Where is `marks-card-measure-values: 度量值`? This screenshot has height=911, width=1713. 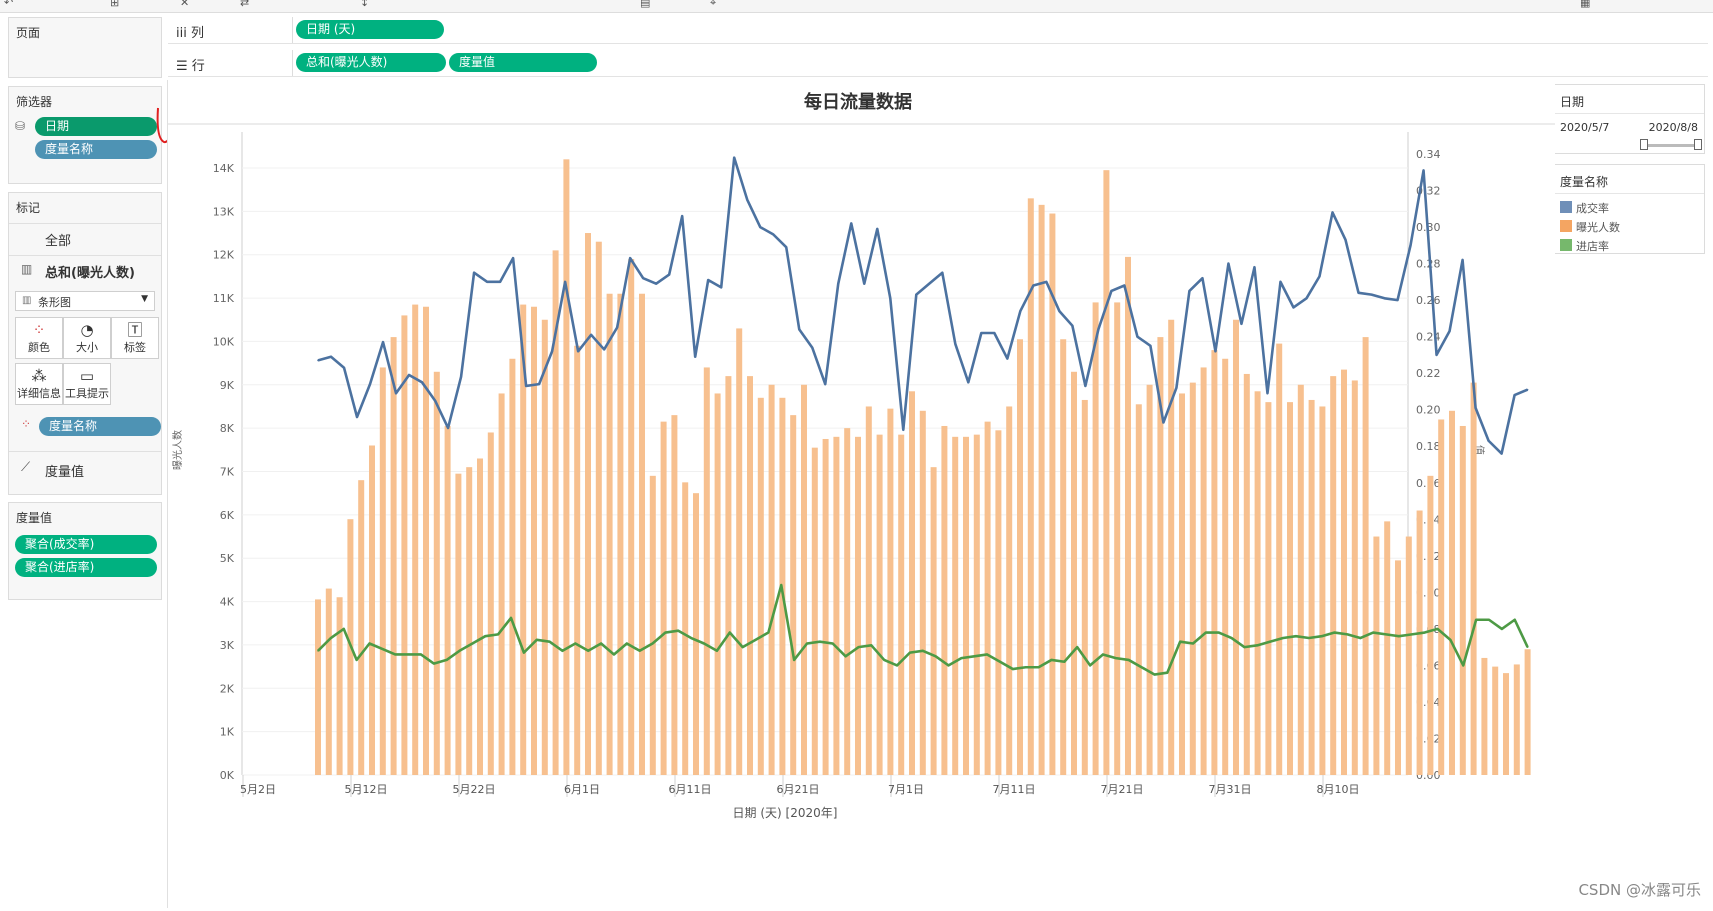
marks-card-measure-values: 度量值 is located at coordinates (64, 470).